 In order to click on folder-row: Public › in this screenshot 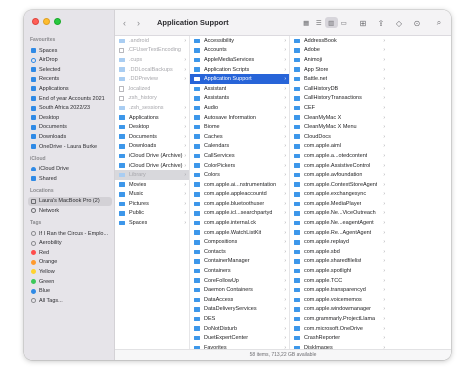, I will do `click(152, 214)`.